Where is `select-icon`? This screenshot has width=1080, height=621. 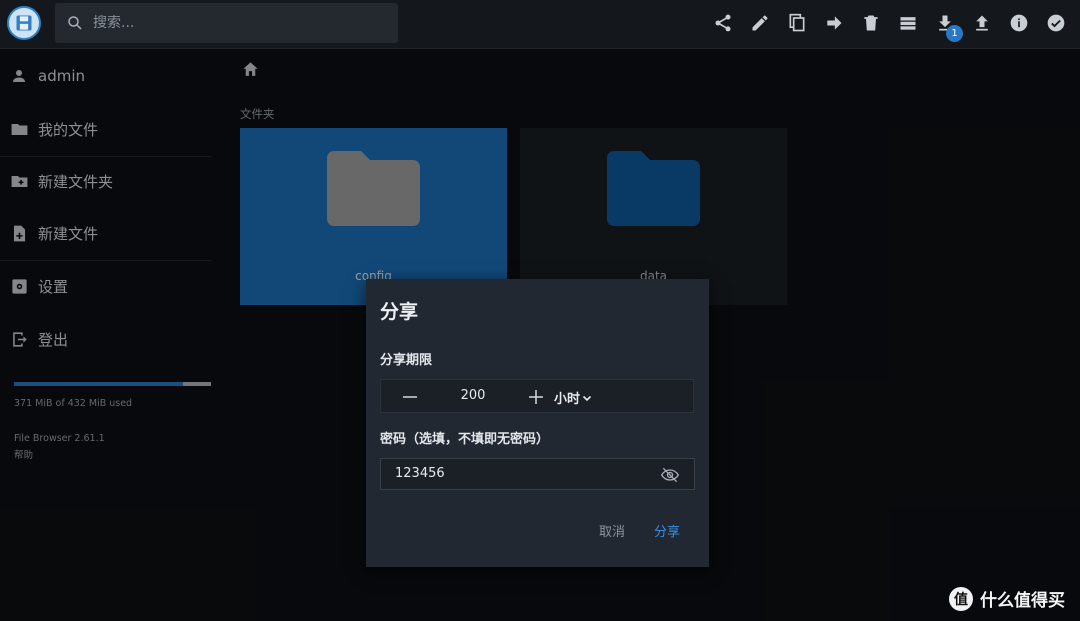
select-icon is located at coordinates (1056, 23).